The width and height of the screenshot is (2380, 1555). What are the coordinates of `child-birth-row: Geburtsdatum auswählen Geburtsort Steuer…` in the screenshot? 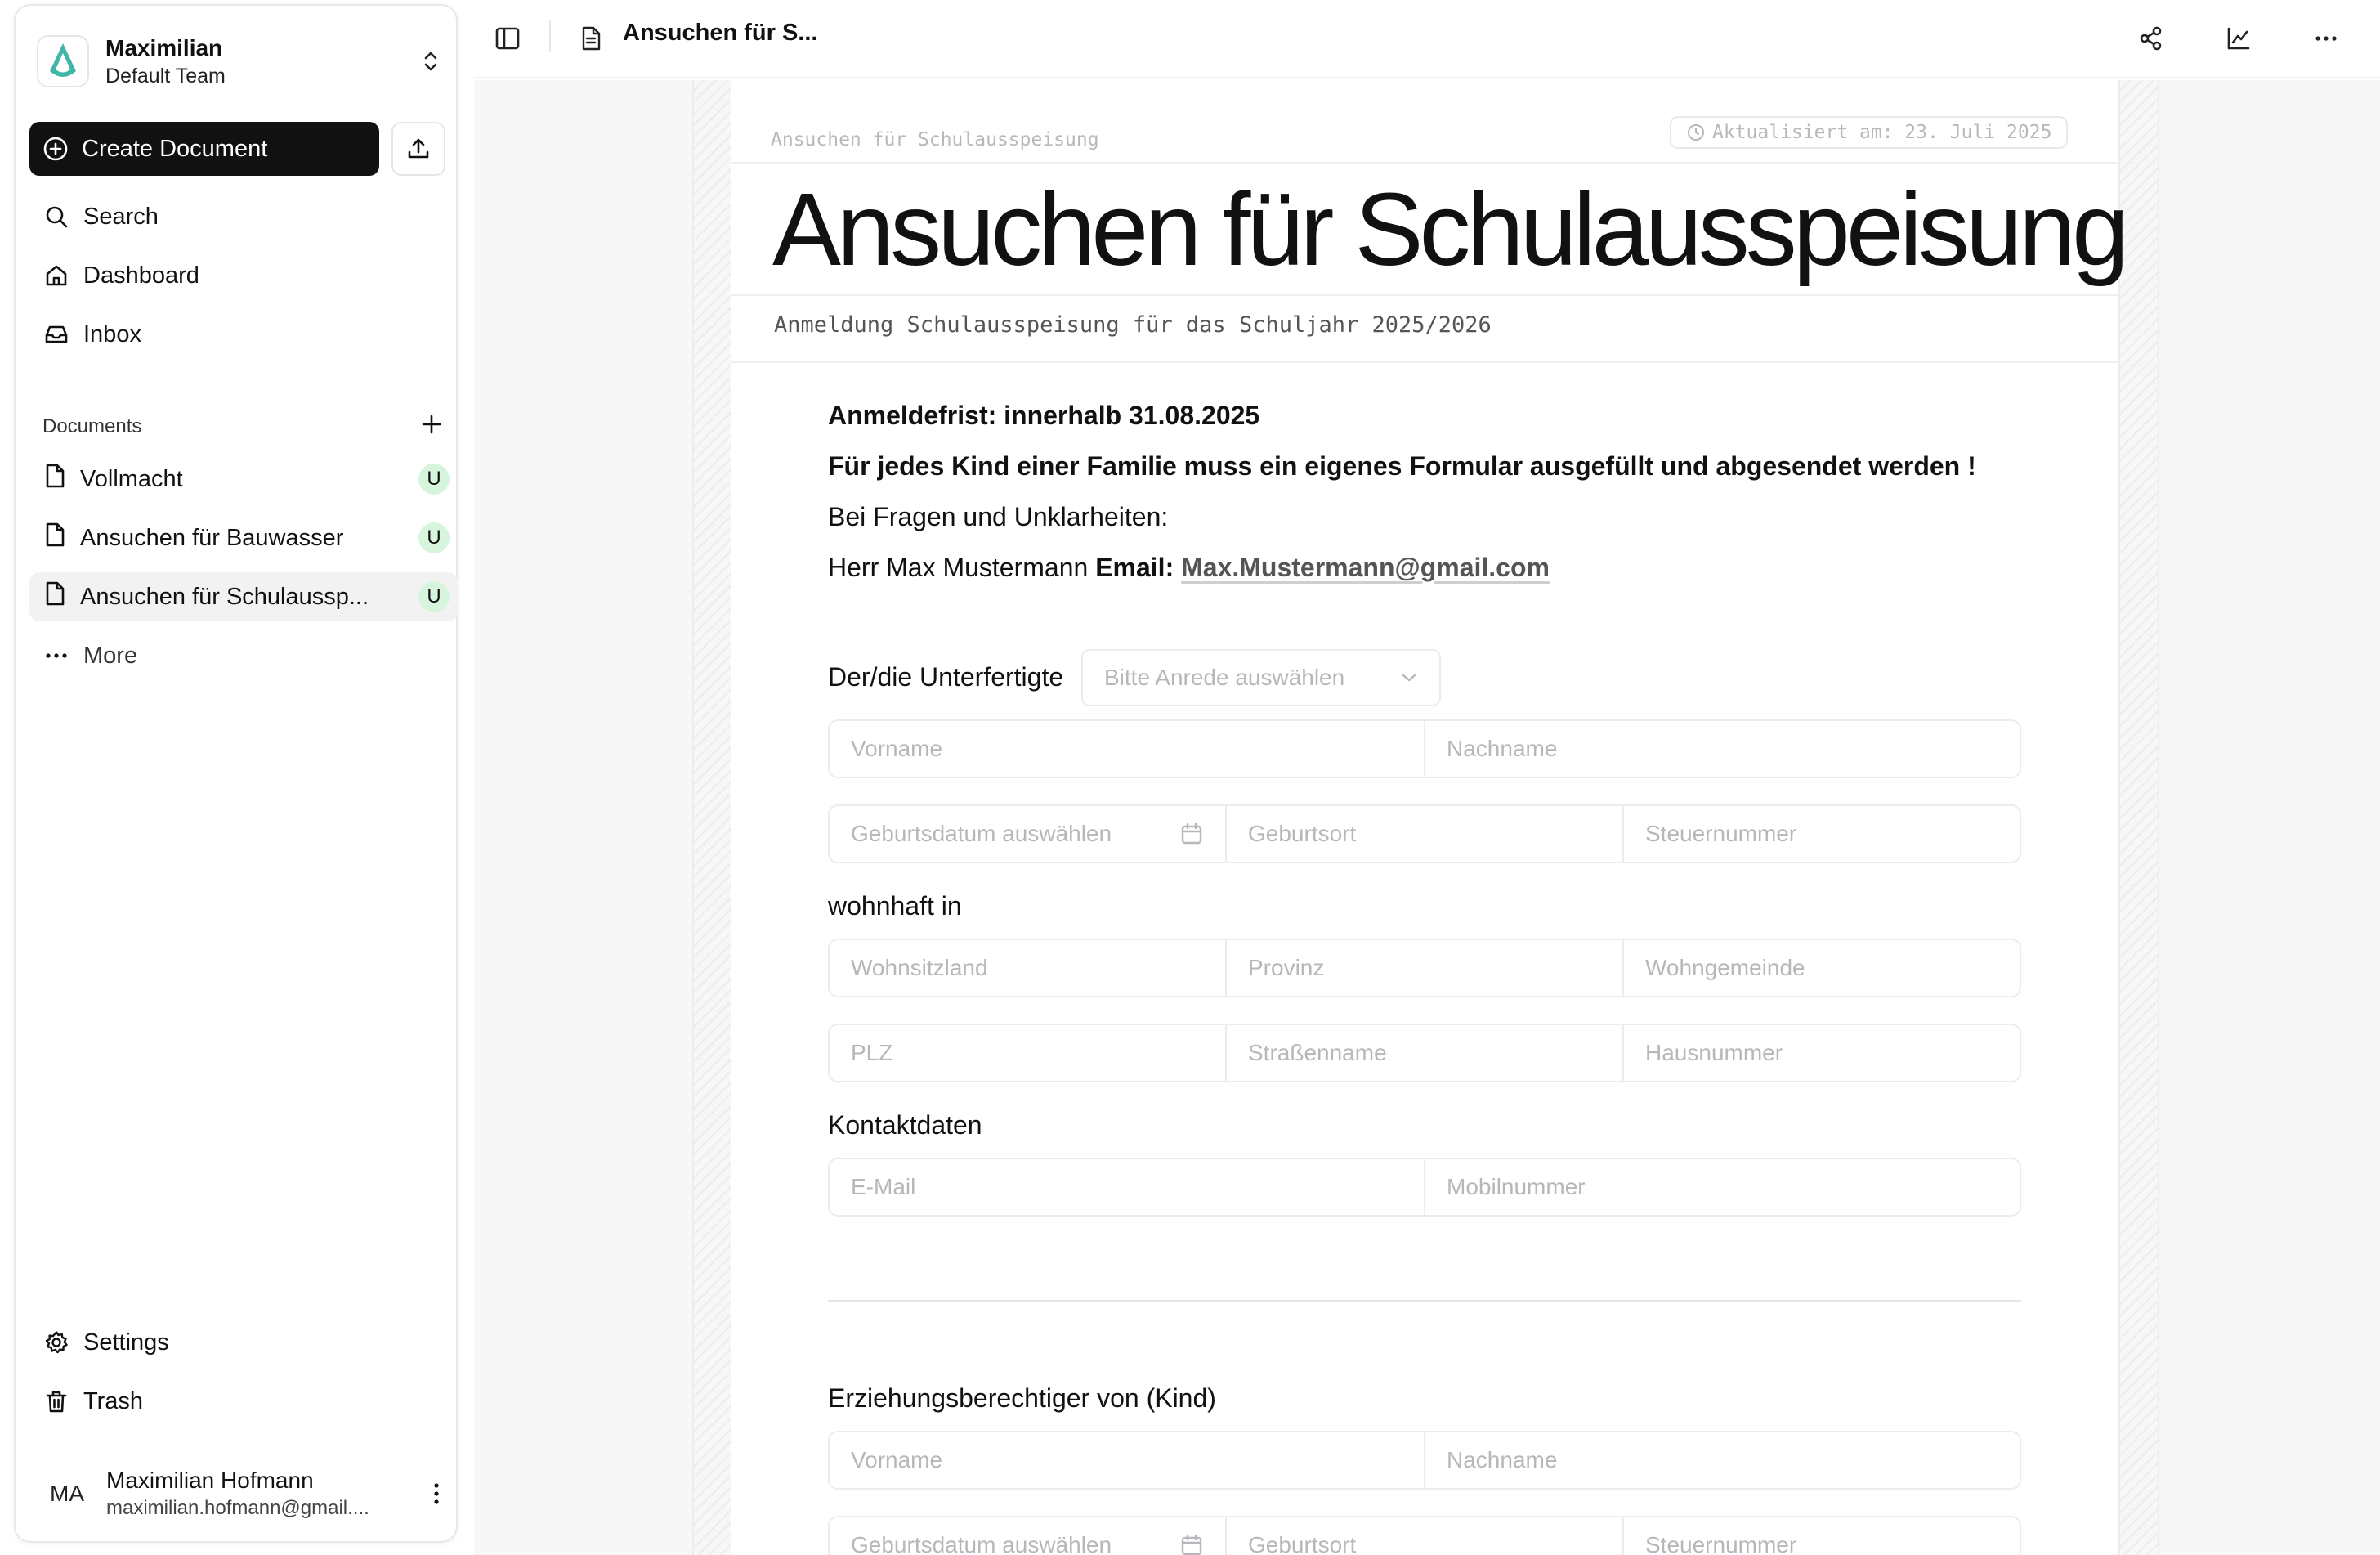 It's located at (1424, 1535).